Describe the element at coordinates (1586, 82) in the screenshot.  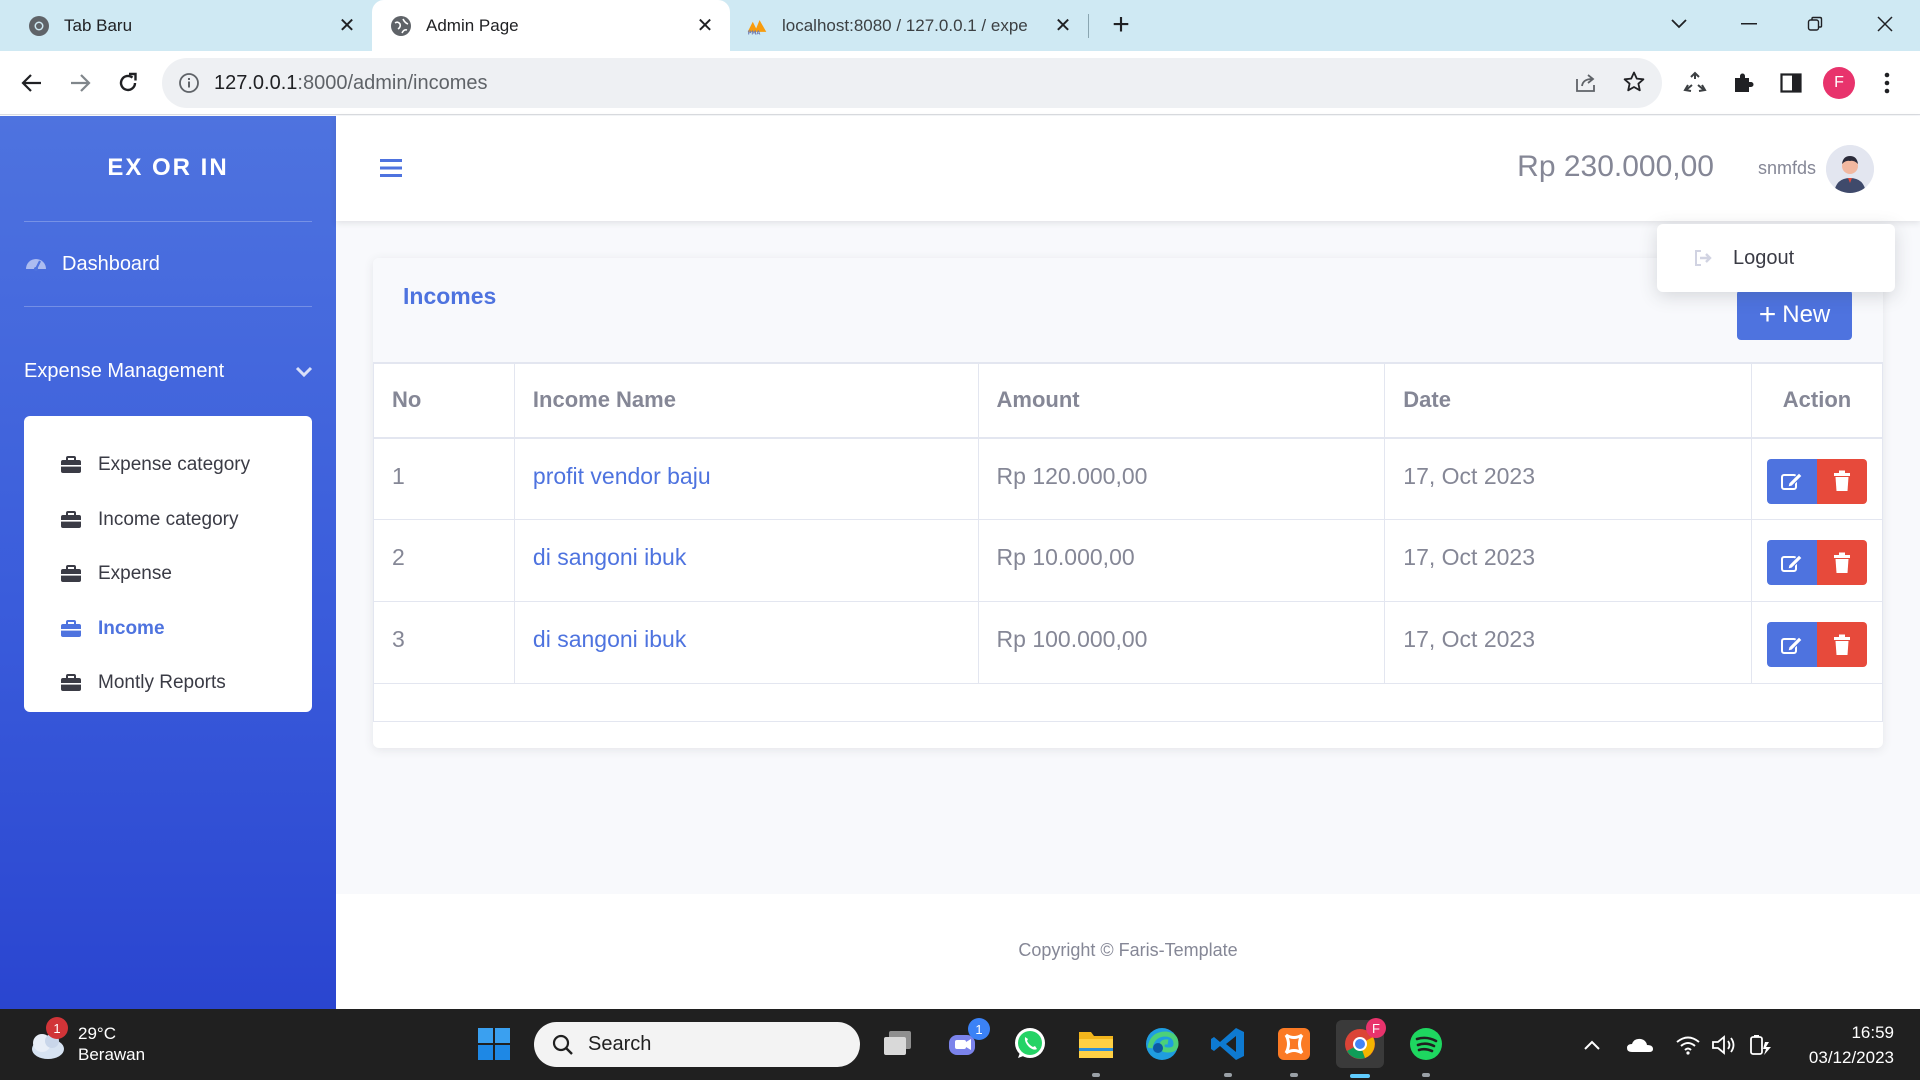
I see `share-icon` at that location.